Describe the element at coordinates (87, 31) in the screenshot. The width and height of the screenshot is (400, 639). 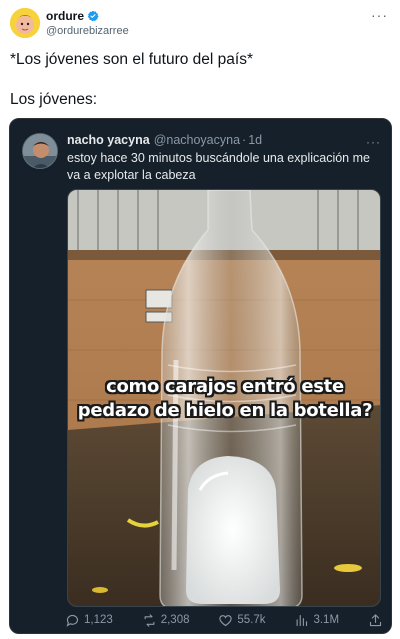
I see `handle: @ordurebizarree` at that location.